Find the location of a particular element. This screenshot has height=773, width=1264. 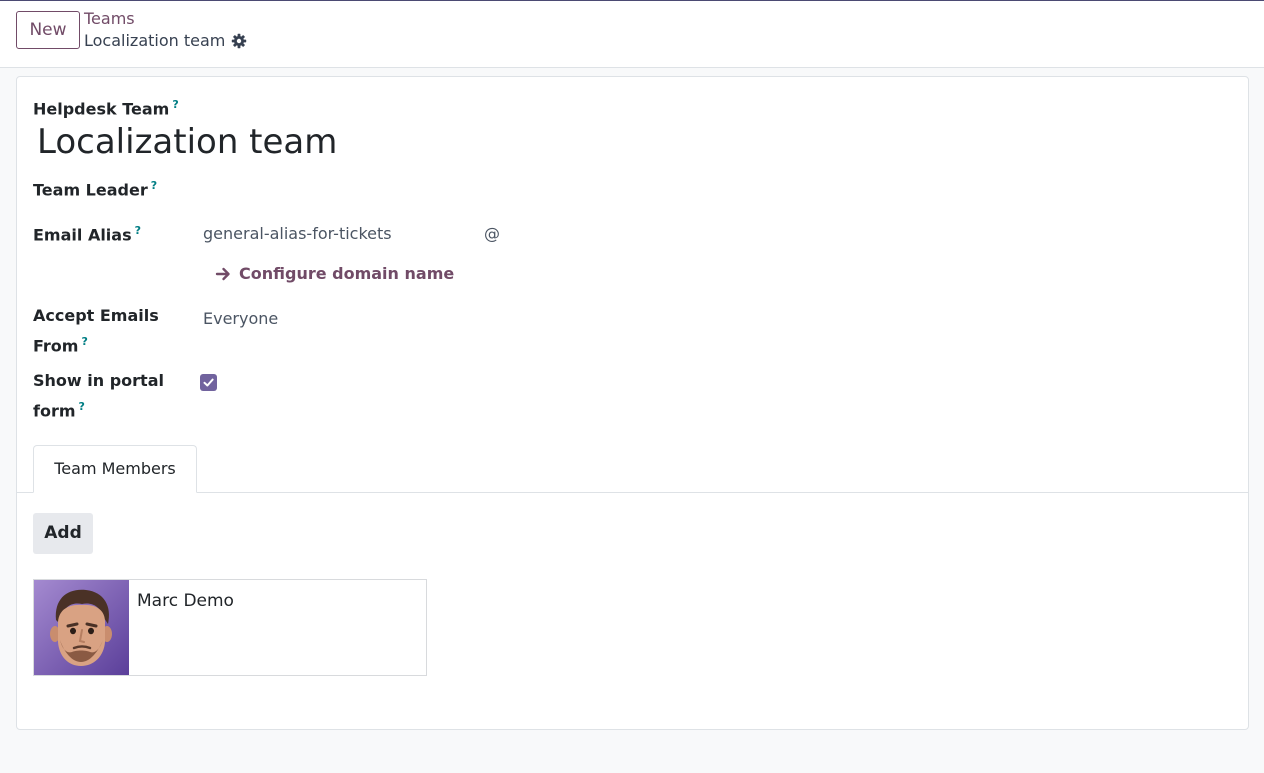

configure-domain-text: Configure domain name is located at coordinates (347, 273).